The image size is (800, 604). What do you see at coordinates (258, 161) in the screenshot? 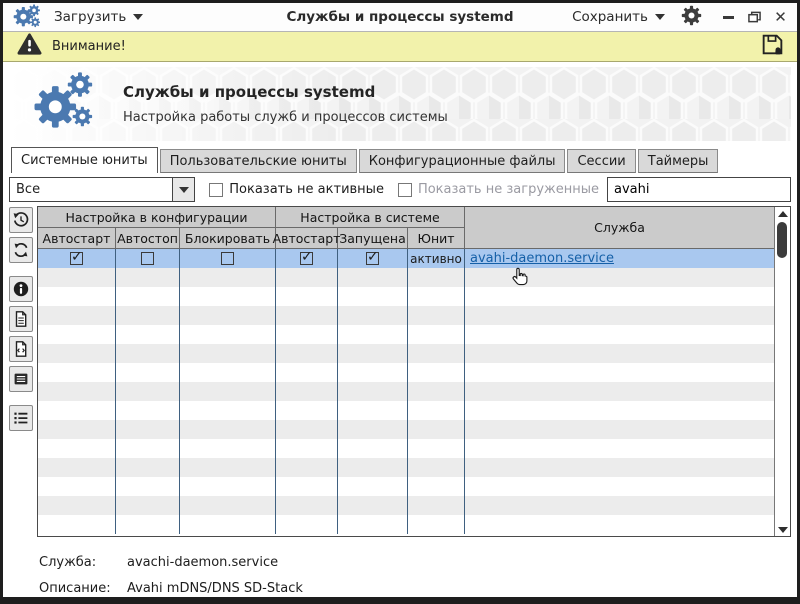
I see `tab-user-units: Пользовательские юниты` at bounding box center [258, 161].